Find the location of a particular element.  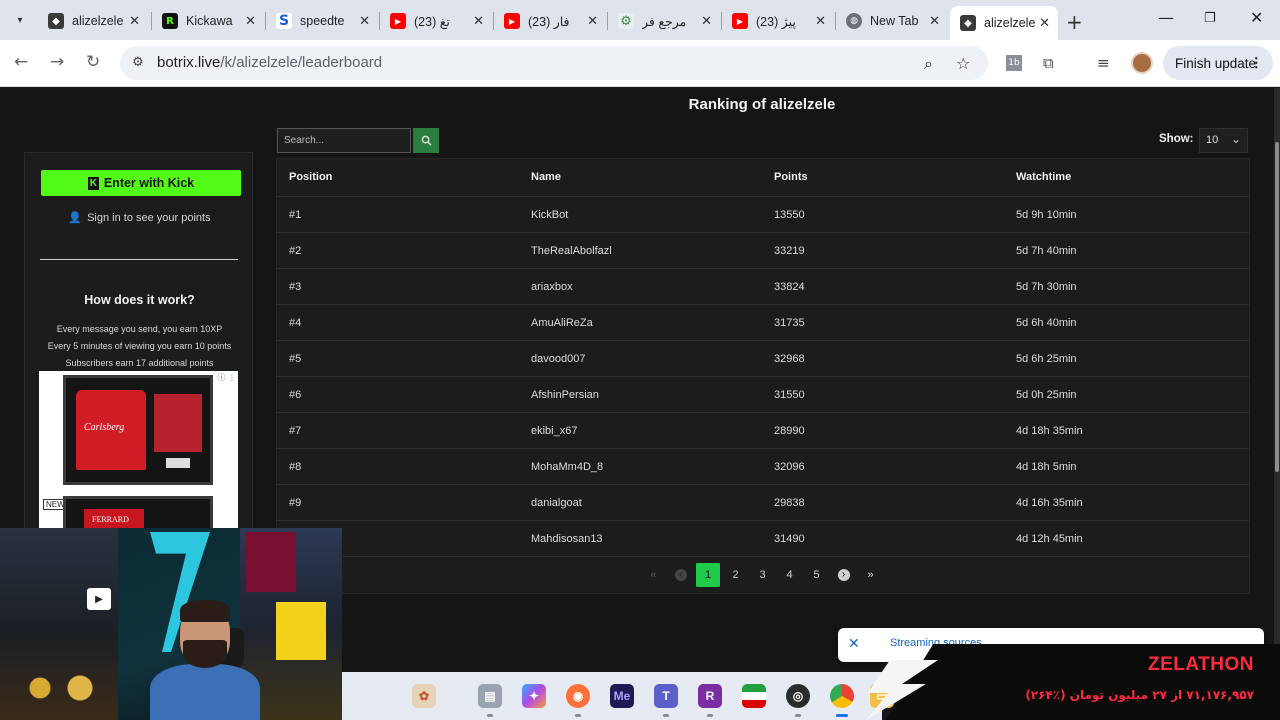

taskbar: ✿ ▤ ✦ ◉ Me T R ◎ ▭ is located at coordinates (618, 696).